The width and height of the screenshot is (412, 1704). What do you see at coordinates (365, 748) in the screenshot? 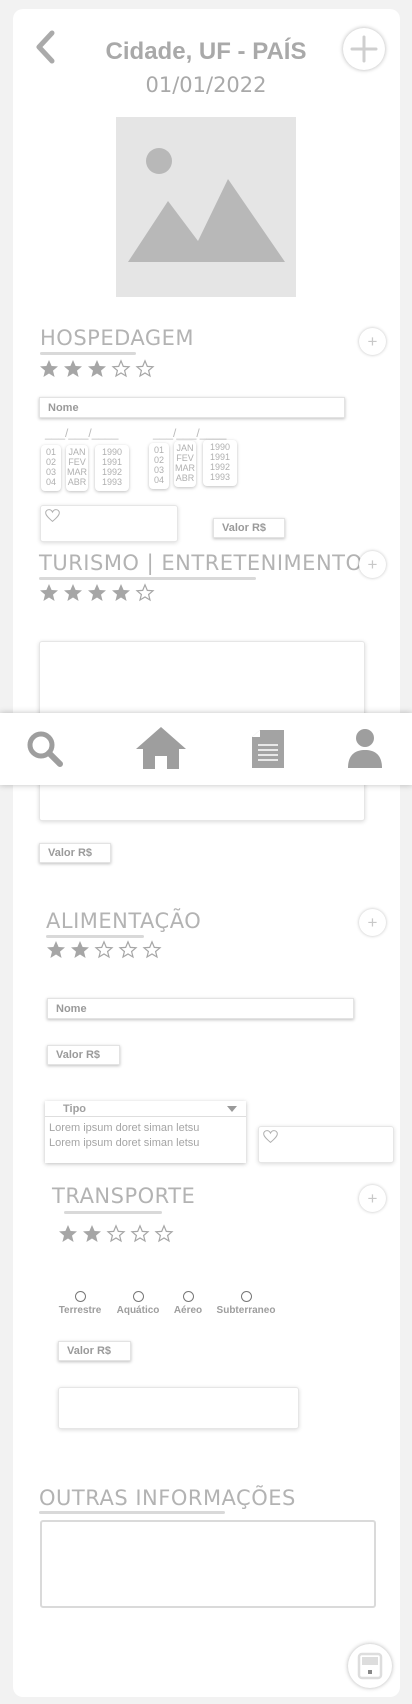
I see `user-icon` at bounding box center [365, 748].